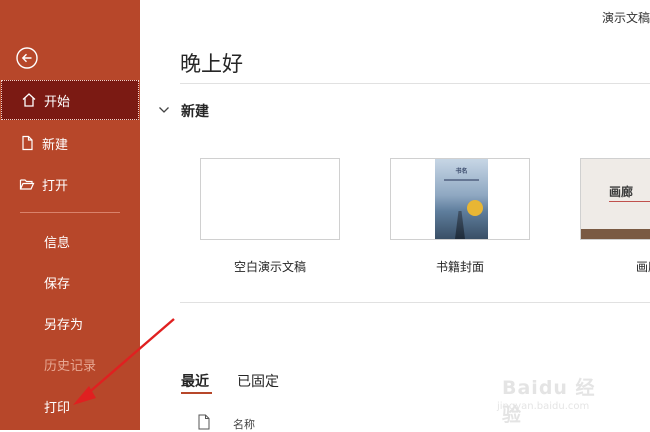 The image size is (650, 432). I want to click on gallery-thumbnail: 画廊, so click(615, 199).